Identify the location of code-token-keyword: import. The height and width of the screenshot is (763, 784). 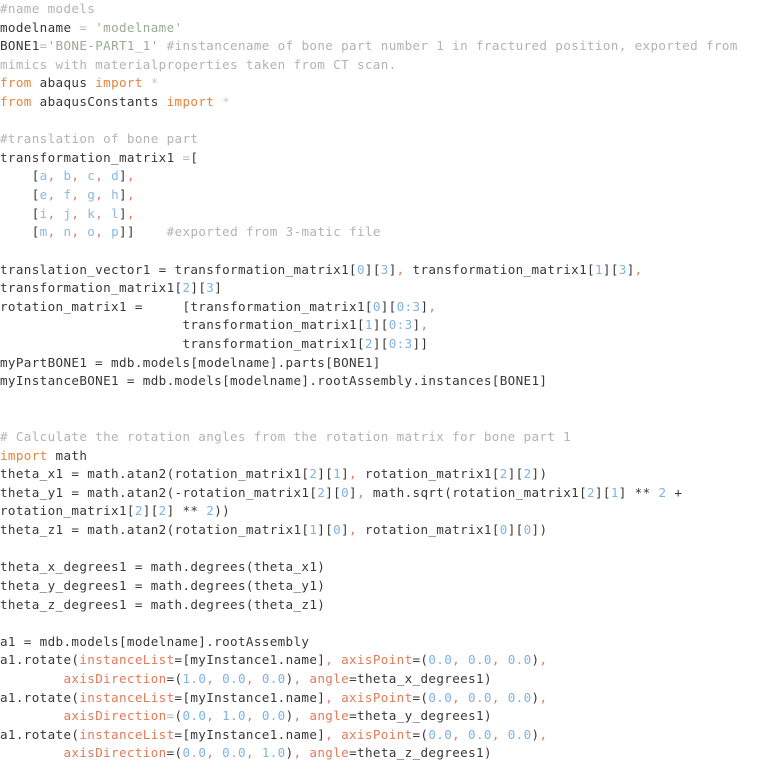
(24, 455).